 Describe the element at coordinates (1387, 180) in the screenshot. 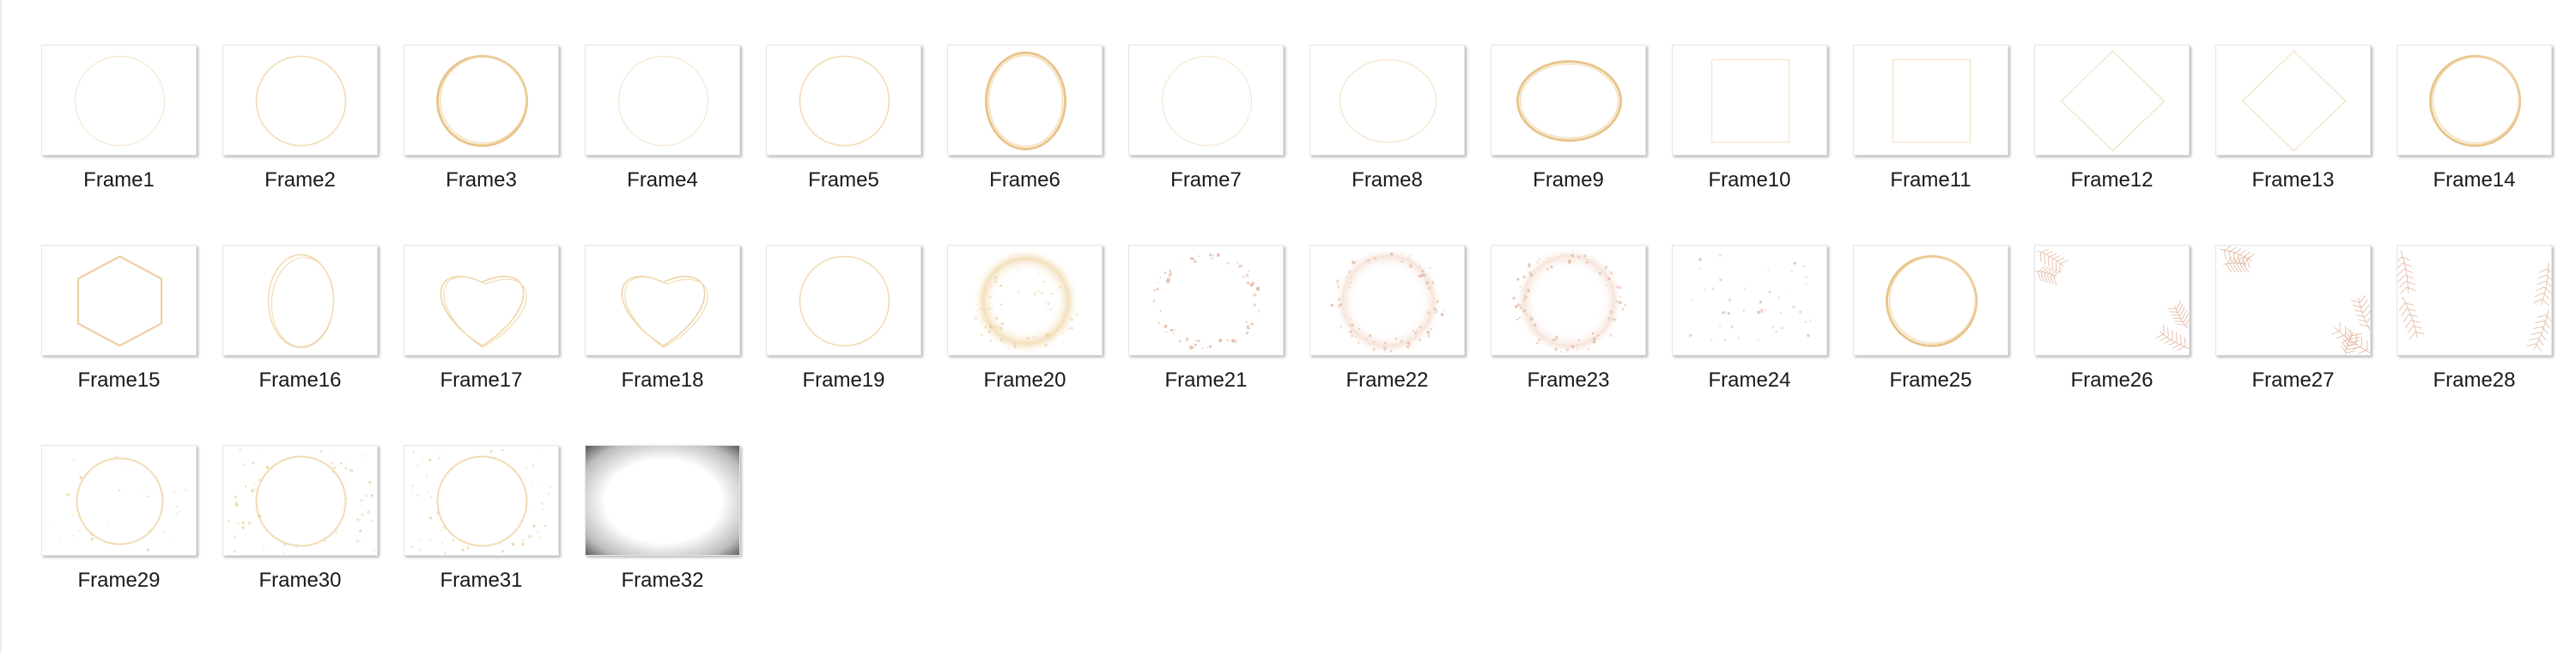

I see `file-name-label: Frame8` at that location.